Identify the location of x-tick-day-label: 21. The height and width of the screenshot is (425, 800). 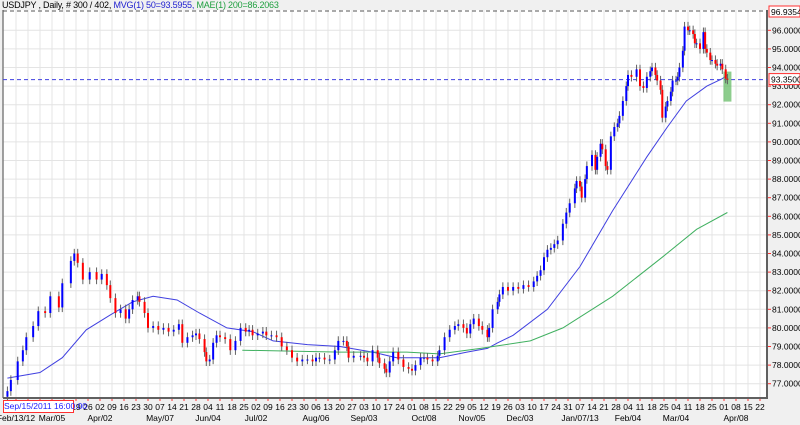
(604, 407).